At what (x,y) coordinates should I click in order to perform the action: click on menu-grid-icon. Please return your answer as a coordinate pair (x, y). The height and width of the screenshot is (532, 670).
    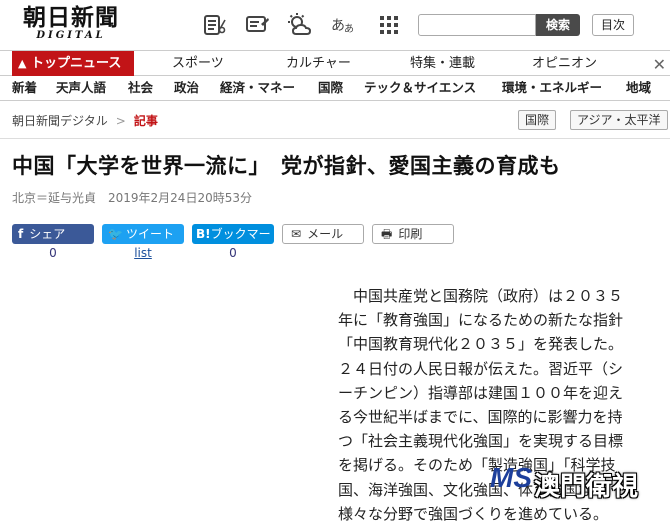
    Looking at the image, I should click on (389, 25).